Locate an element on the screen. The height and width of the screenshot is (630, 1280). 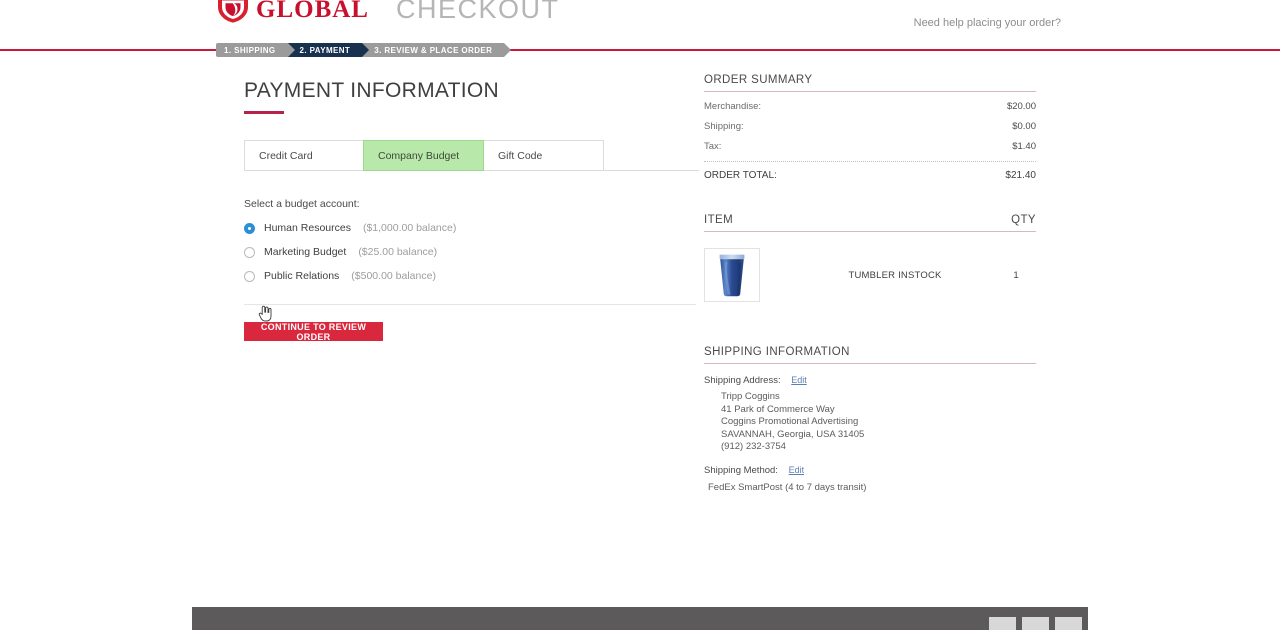
budget-account-prompt: Select a budget account: is located at coordinates (302, 204).